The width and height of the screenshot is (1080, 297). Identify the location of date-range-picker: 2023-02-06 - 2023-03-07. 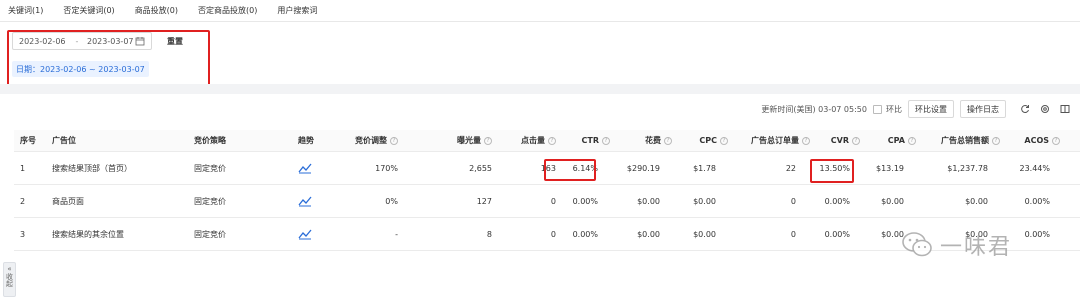
(82, 41).